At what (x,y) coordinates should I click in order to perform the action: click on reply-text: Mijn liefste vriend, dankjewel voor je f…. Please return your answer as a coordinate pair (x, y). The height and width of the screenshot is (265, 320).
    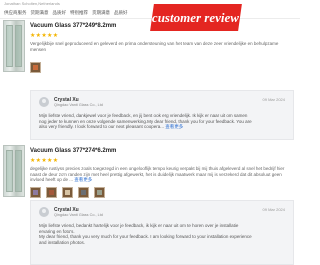
    Looking at the image, I should click on (163, 121).